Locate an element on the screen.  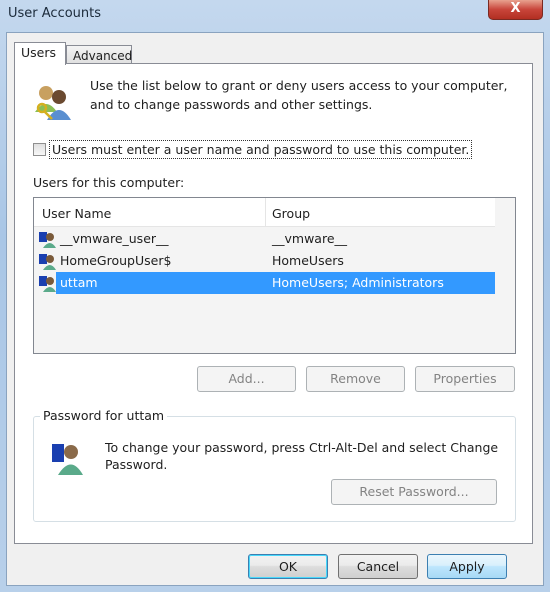
table-header: User Name Group is located at coordinates (264, 212).